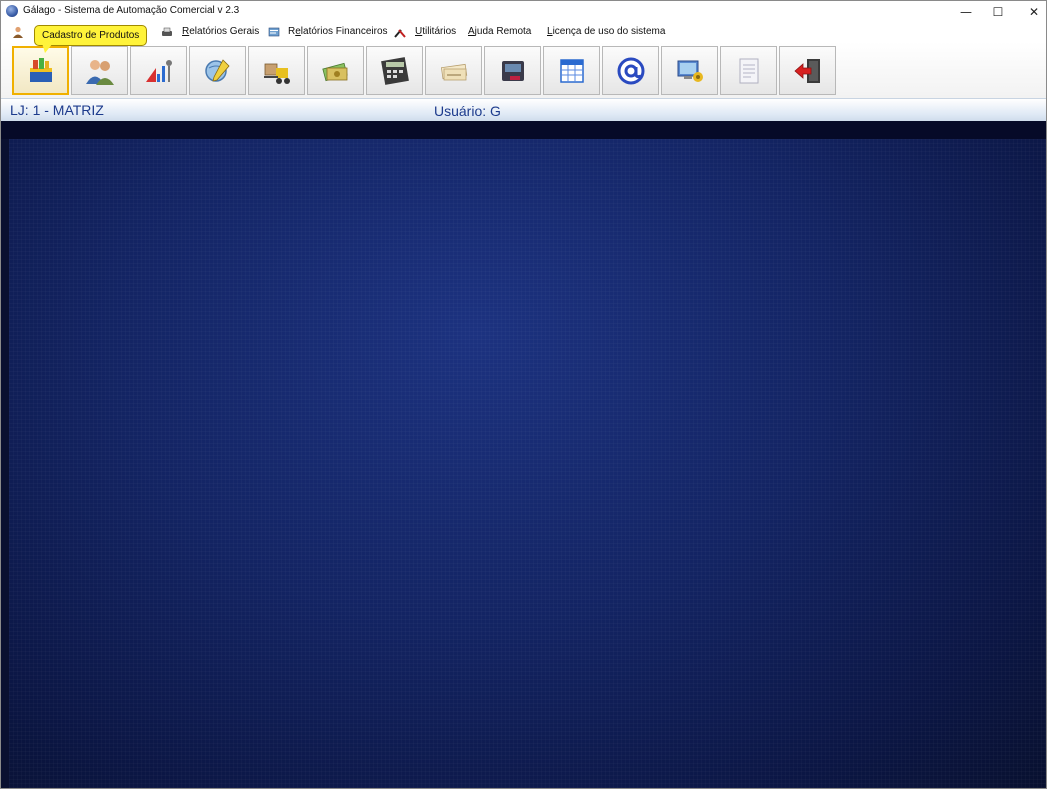 Image resolution: width=1047 pixels, height=789 pixels. Describe the element at coordinates (338, 31) in the screenshot. I see `menu-relatorios-financeiros: Relatórios Financeiros` at that location.